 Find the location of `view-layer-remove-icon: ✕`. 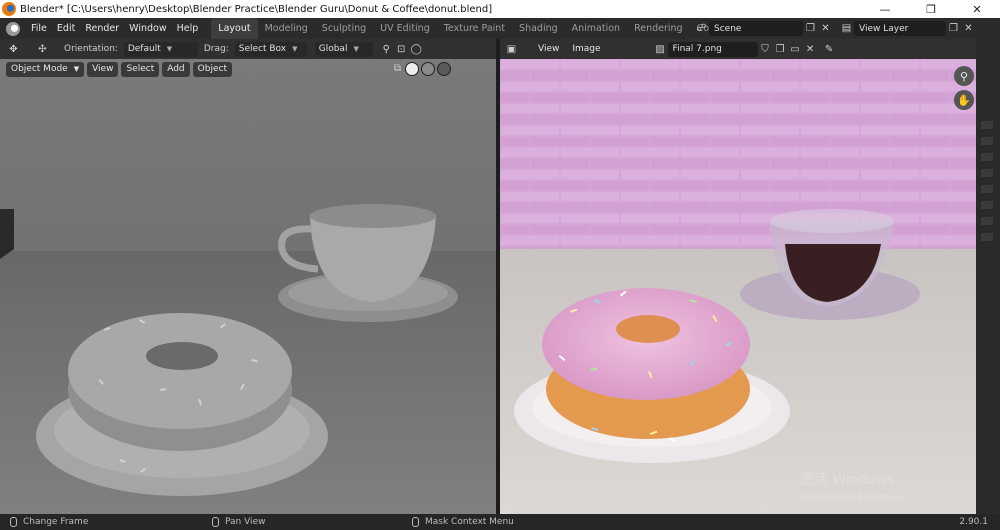

view-layer-remove-icon: ✕ is located at coordinates (968, 28).